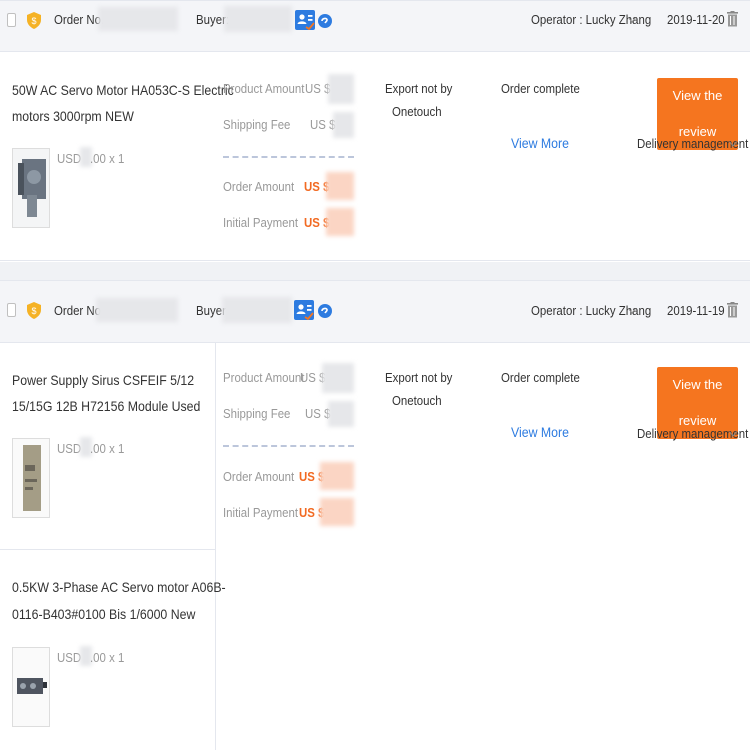 This screenshot has height=750, width=750. Describe the element at coordinates (103, 380) in the screenshot. I see `product-title-line-1: Power Supply Sirus CSFEIF 5/12` at that location.